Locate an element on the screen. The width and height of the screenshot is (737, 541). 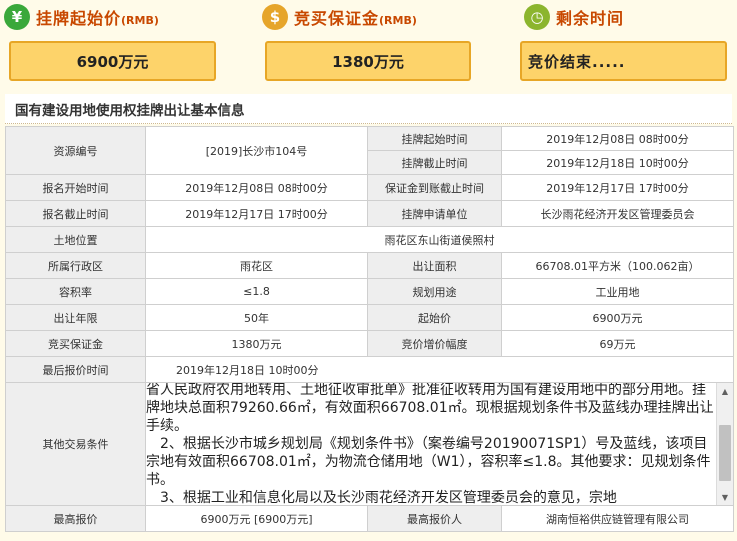
listing-start-label: 挂牌起始时间 is located at coordinates (434, 138).